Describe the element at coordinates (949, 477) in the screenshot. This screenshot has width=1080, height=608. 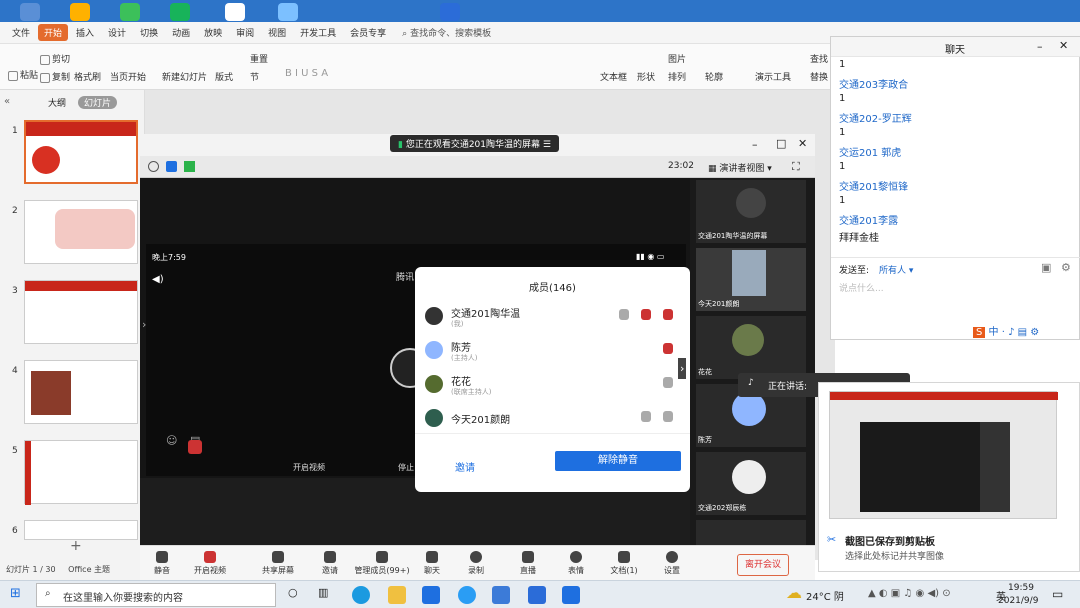
I see `screenshot-notification: 截图已保存到剪贴板 选择此处标记并共享图像 ✂` at that location.